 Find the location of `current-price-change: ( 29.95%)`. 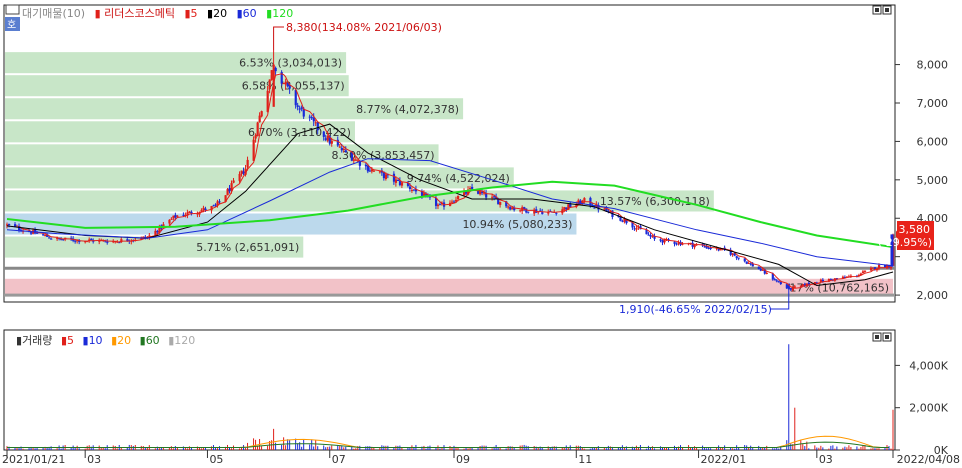

current-price-change: ( 29.95%) is located at coordinates (905, 242).